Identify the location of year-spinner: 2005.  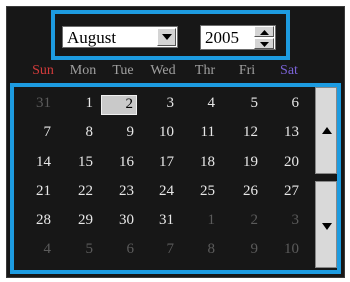
(238, 37).